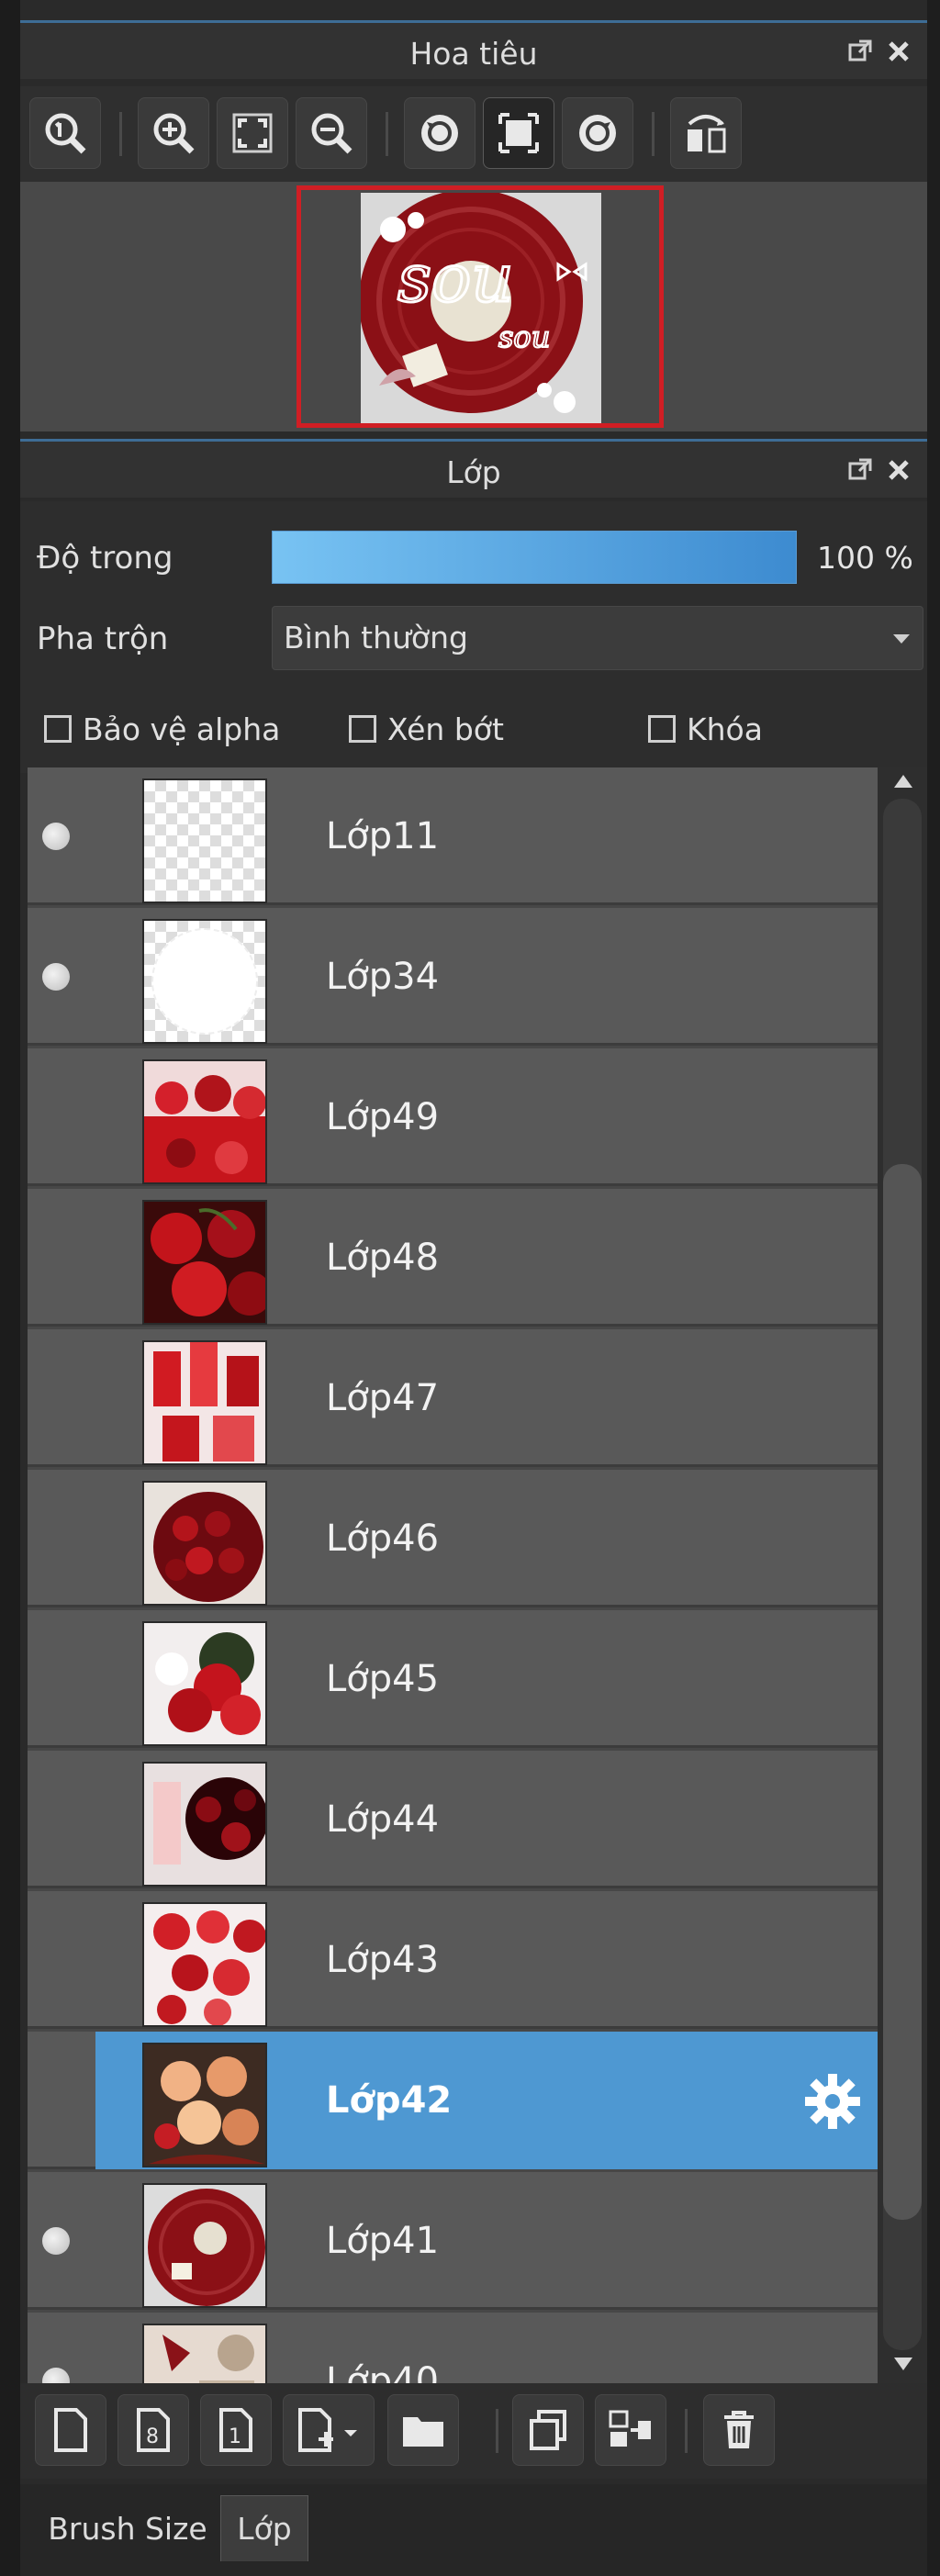 This screenshot has width=940, height=2576. Describe the element at coordinates (453, 836) in the screenshot. I see `layer-row: Lớp11` at that location.